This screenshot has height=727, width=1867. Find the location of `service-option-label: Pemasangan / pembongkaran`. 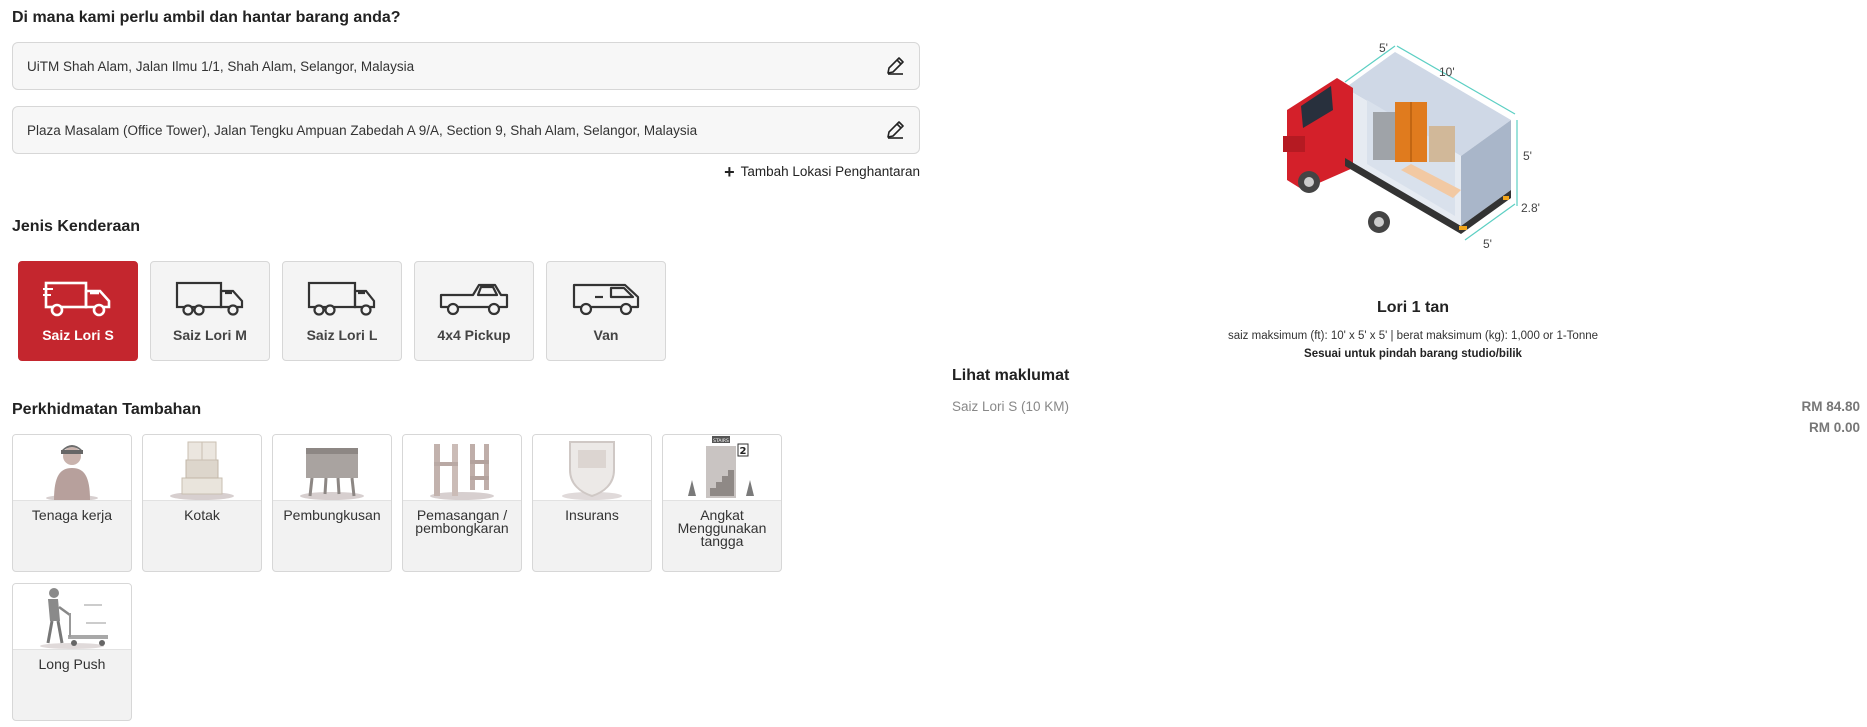

service-option-label: Pemasangan / pembongkaran is located at coordinates (462, 521).